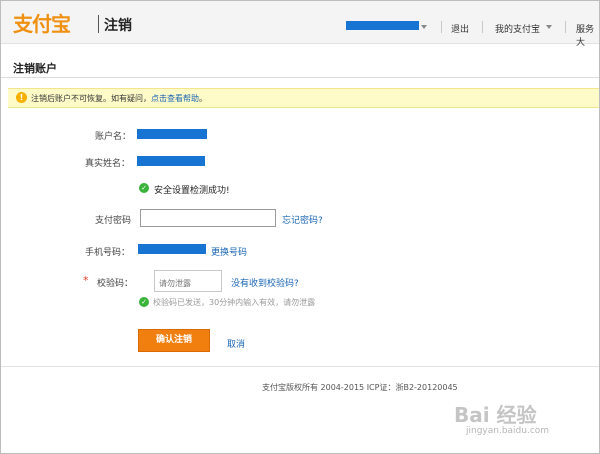 This screenshot has width=600, height=454. I want to click on section-title-bar: 注销账户, so click(300, 66).